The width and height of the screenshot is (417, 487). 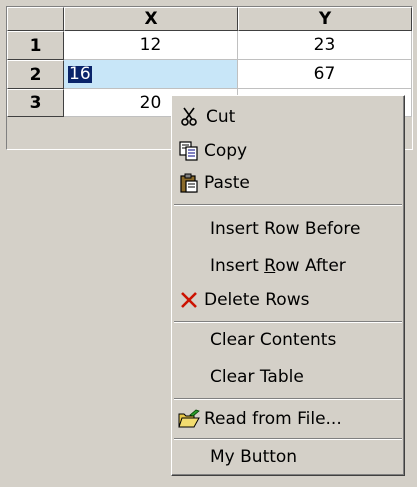 I want to click on menu-item-insert-row-before: Insert Row Before, so click(x=288, y=229).